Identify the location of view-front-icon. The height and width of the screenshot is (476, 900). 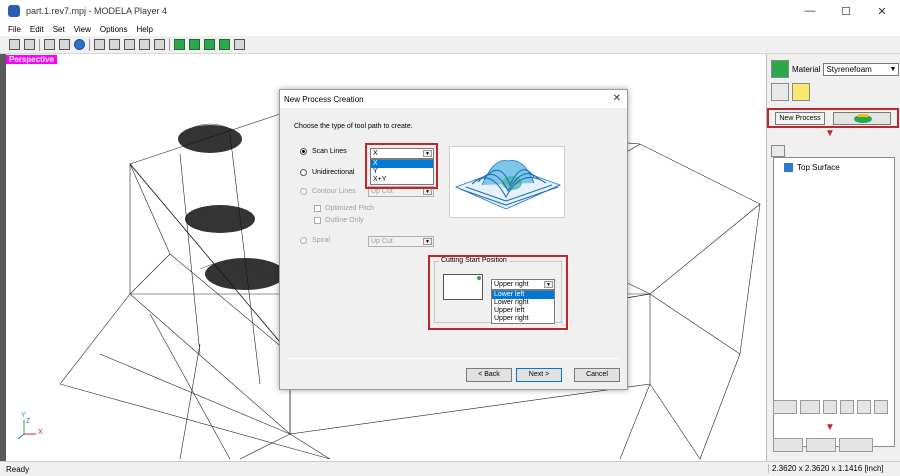
(194, 44).